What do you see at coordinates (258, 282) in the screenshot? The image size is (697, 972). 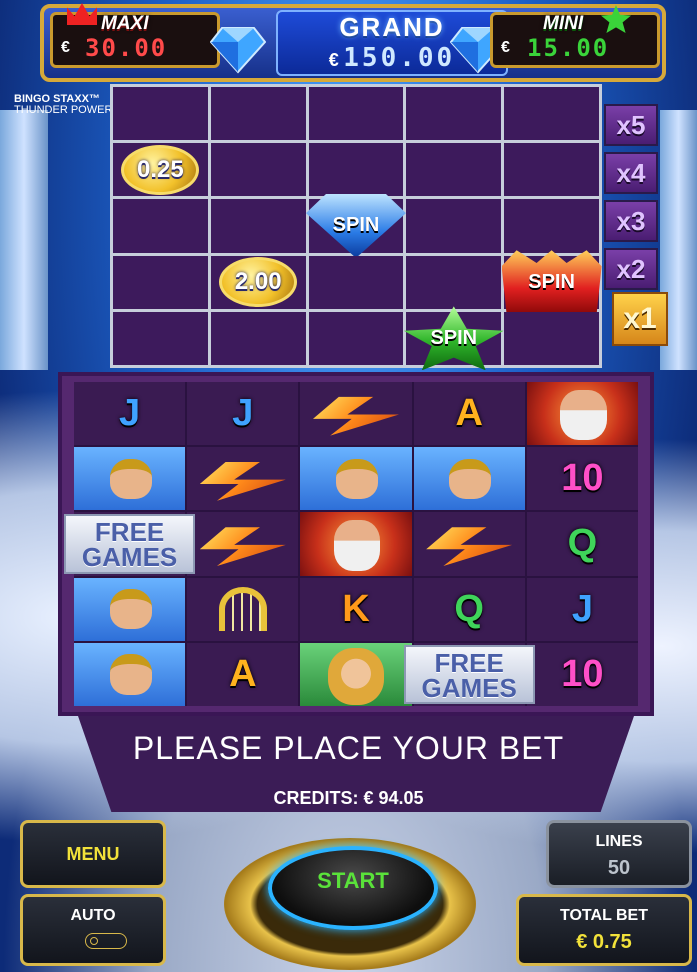 I see `coin-token: 2.00` at bounding box center [258, 282].